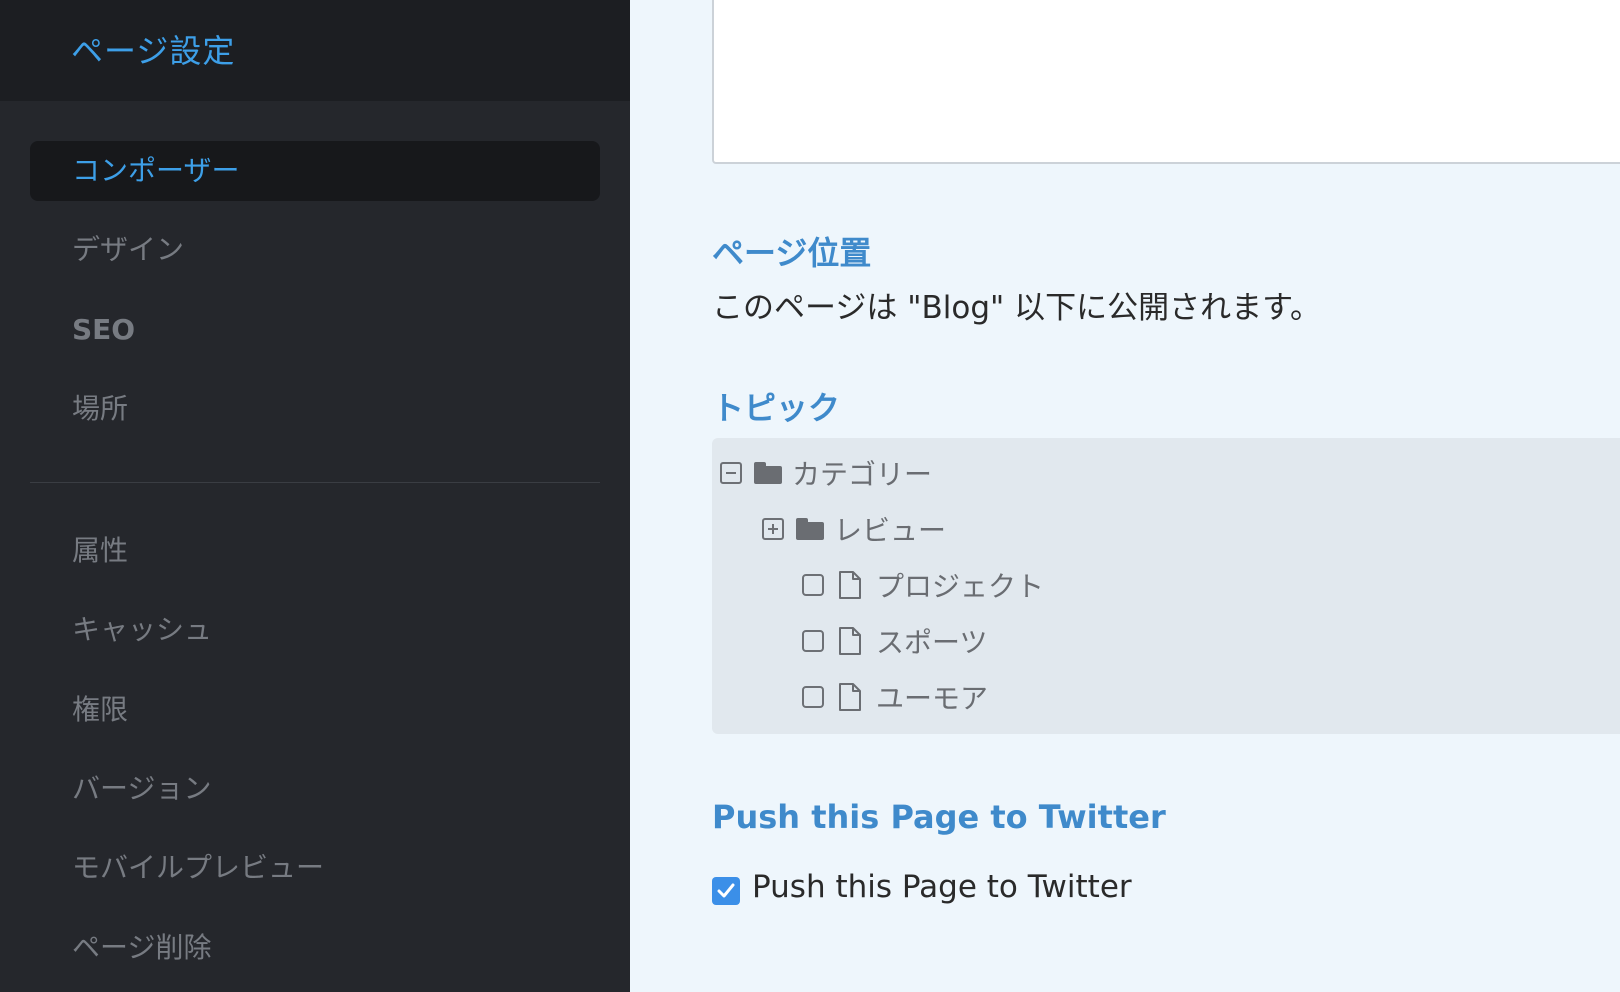 Image resolution: width=1620 pixels, height=992 pixels. What do you see at coordinates (315, 330) in the screenshot?
I see `sidebar-item-seo: SEO` at bounding box center [315, 330].